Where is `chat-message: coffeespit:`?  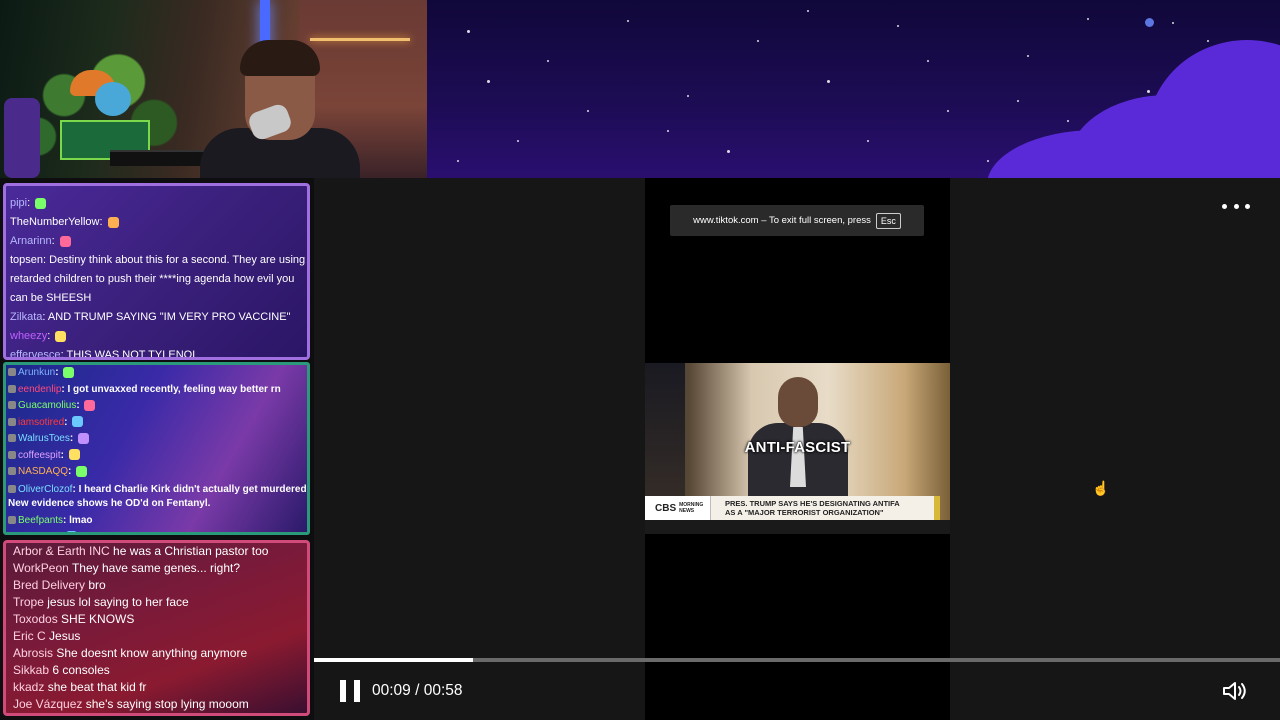 chat-message: coffeespit: is located at coordinates (156, 456).